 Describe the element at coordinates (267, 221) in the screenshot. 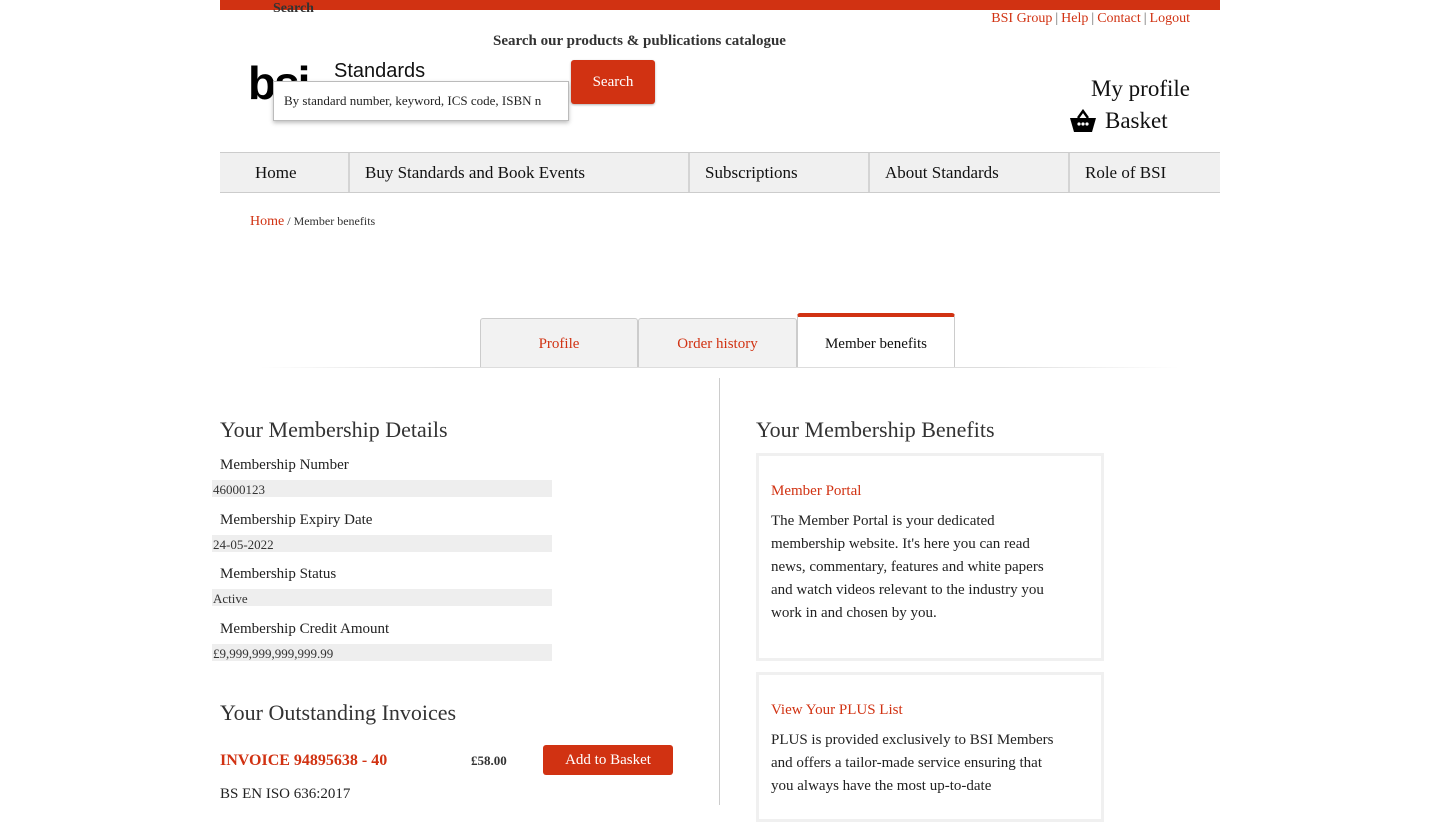

I see `breadcrumb-home: Home` at that location.